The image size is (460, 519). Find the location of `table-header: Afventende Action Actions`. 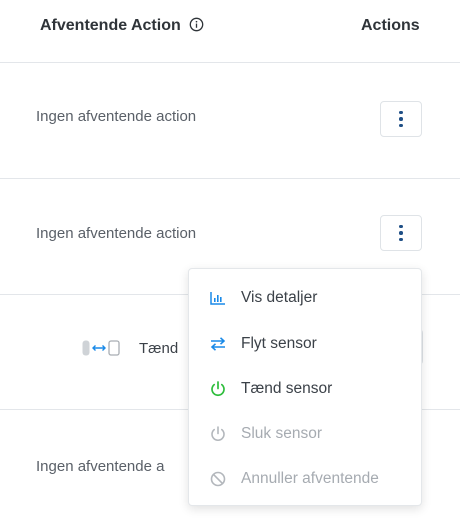

table-header: Afventende Action Actions is located at coordinates (230, 31).